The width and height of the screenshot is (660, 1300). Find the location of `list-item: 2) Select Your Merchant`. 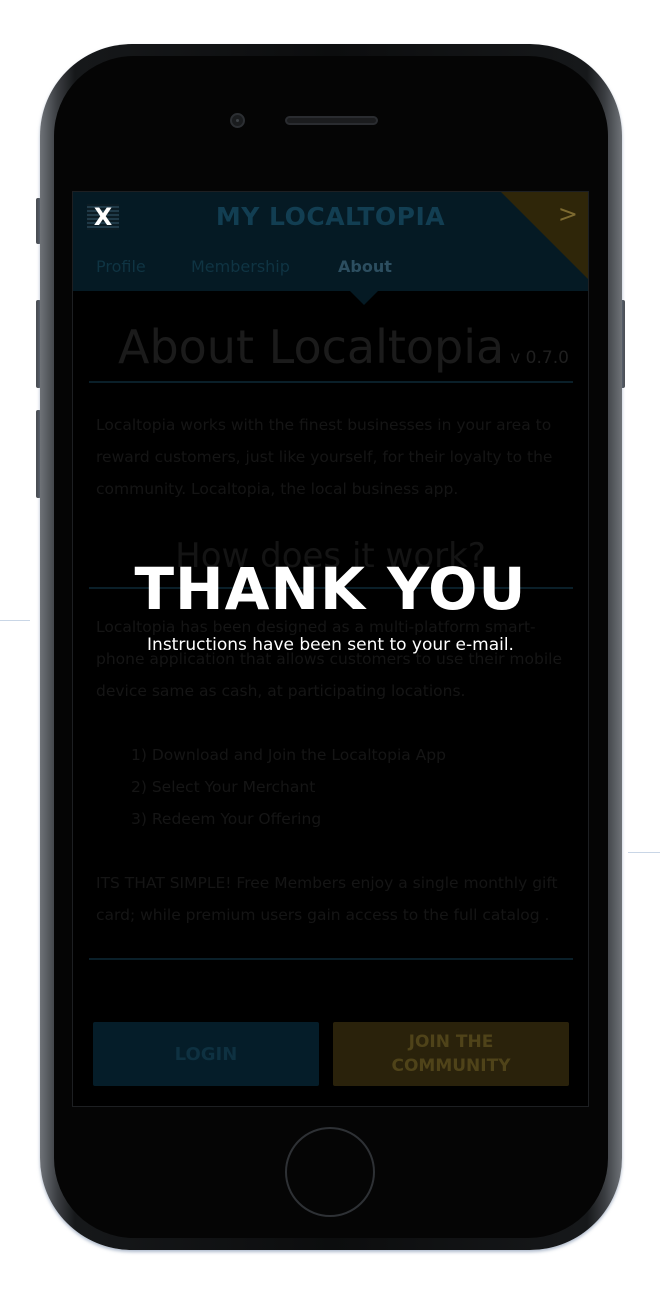

list-item: 2) Select Your Merchant is located at coordinates (223, 787).